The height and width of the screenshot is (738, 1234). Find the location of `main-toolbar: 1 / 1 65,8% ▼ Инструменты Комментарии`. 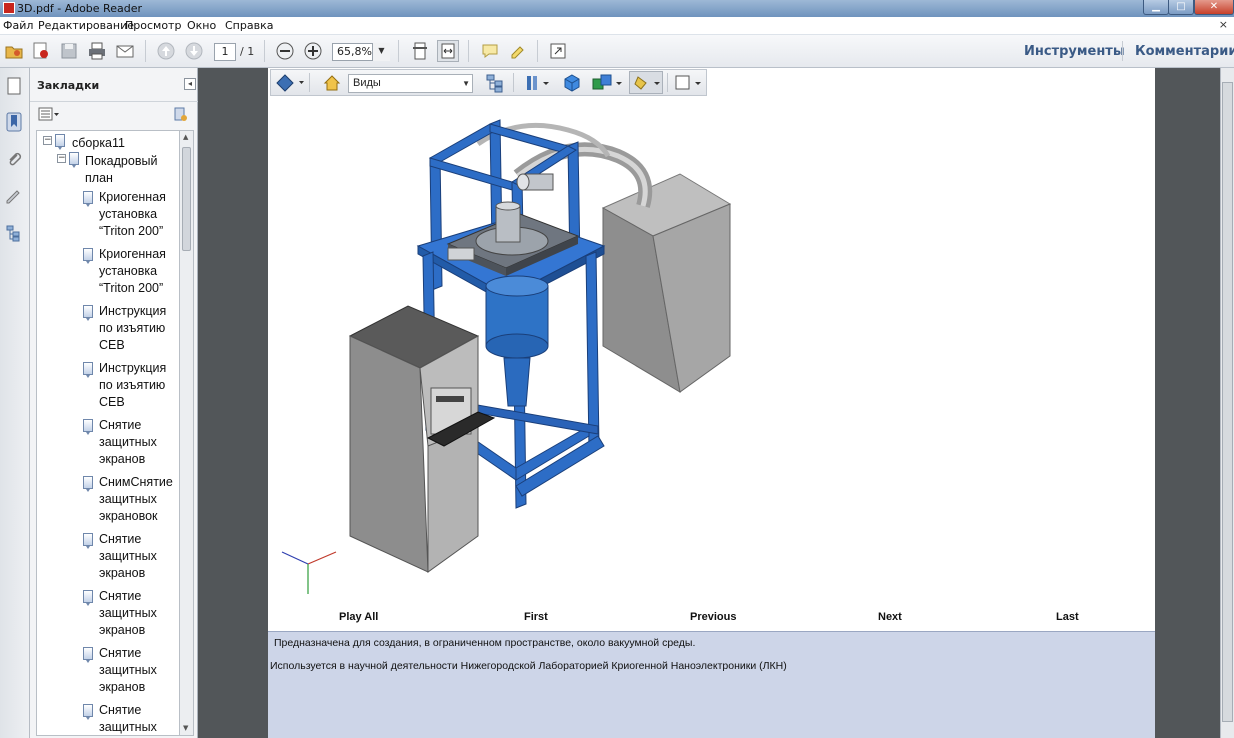

main-toolbar: 1 / 1 65,8% ▼ Инструменты Комментарии is located at coordinates (617, 51).